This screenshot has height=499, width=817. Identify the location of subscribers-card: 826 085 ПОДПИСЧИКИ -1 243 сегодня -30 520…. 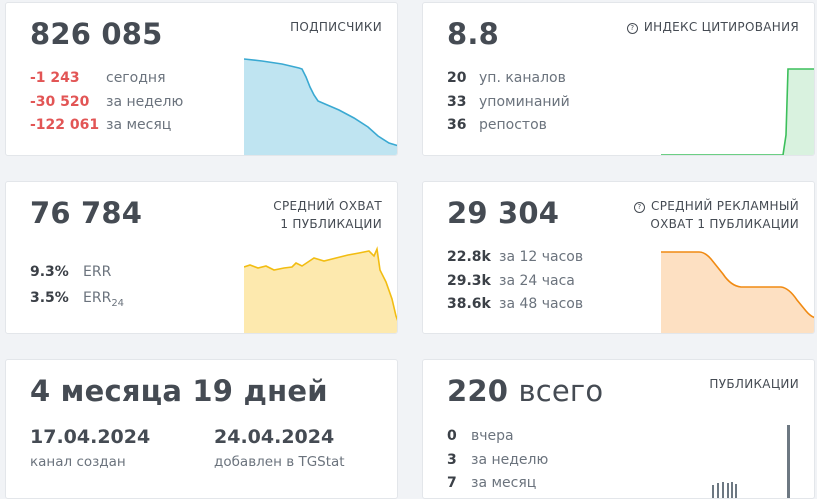
(201, 79).